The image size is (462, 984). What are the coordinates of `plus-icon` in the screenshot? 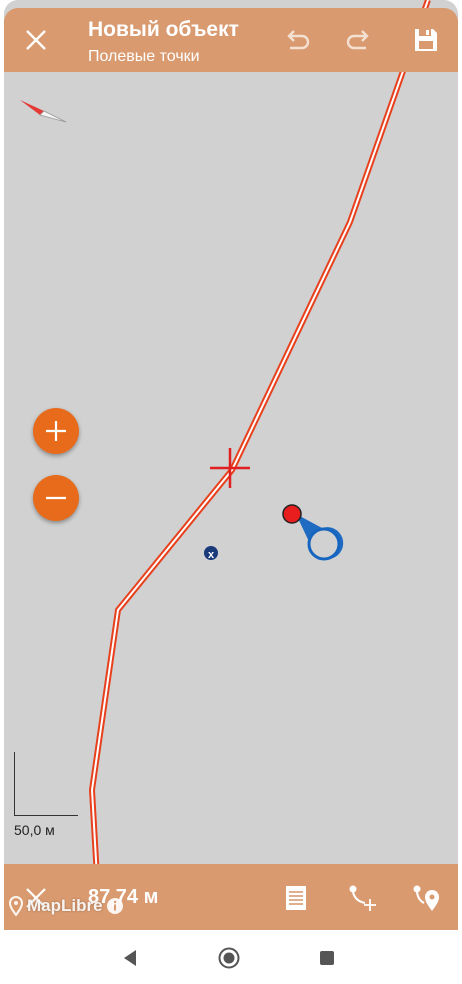 It's located at (56, 431).